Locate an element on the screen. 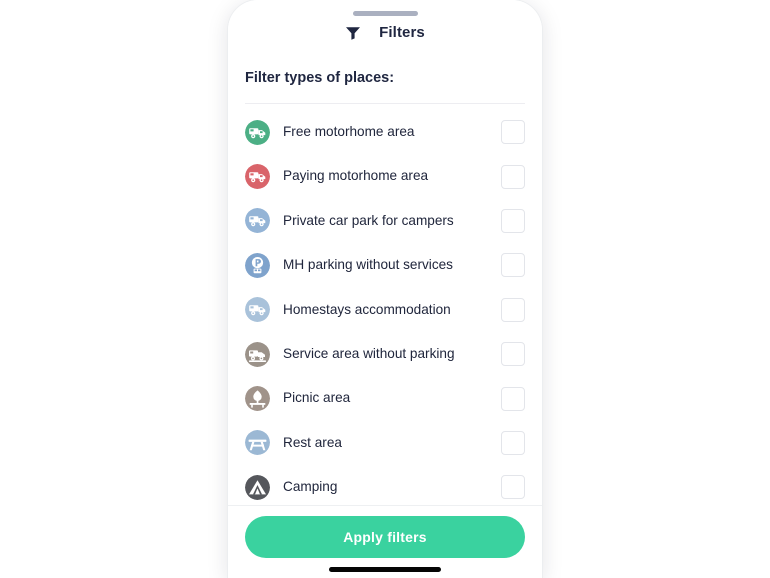 The width and height of the screenshot is (770, 578). picnic-table-icon is located at coordinates (257, 443).